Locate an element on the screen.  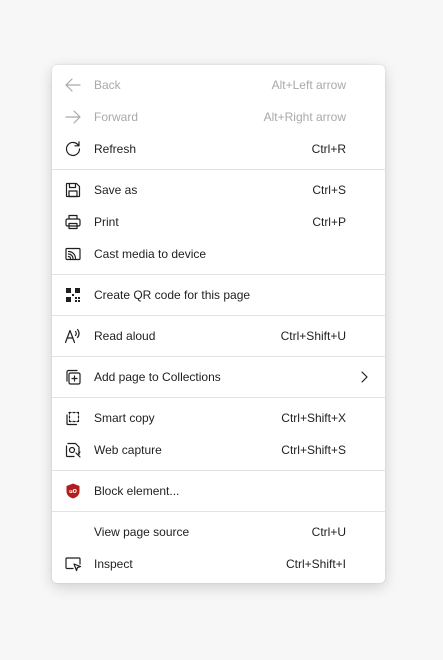
menu-item-shortcut: Ctrl+U is located at coordinates (328, 532).